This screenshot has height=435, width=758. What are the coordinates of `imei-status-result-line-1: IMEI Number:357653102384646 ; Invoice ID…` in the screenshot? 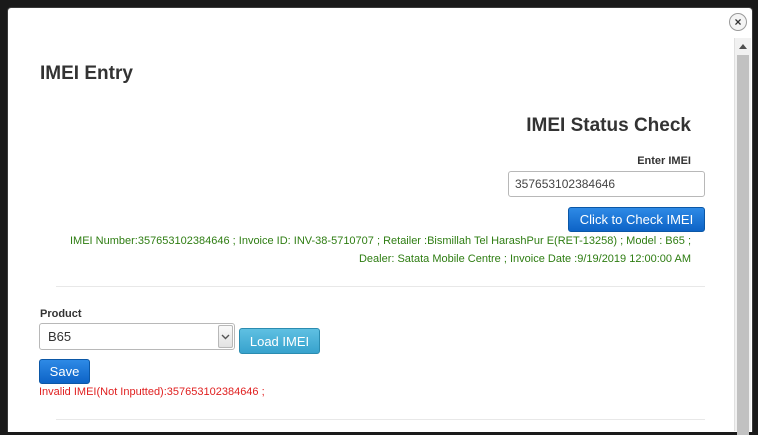 It's located at (380, 241).